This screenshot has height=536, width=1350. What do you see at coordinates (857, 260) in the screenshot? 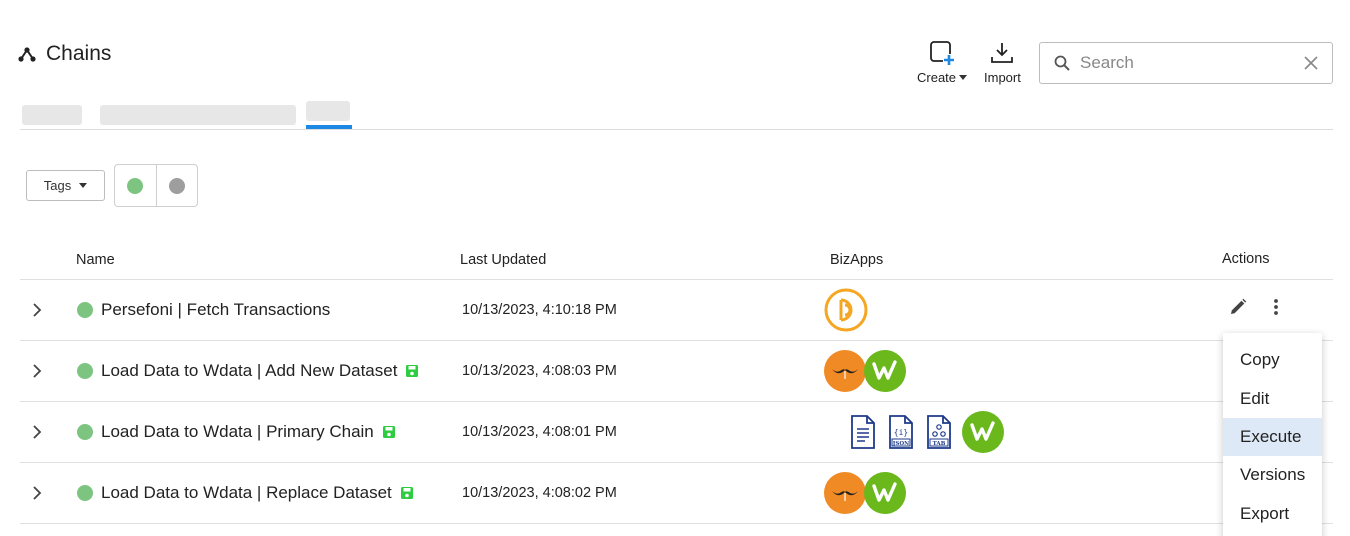
I see `column-header-bizapps: BizApps` at bounding box center [857, 260].